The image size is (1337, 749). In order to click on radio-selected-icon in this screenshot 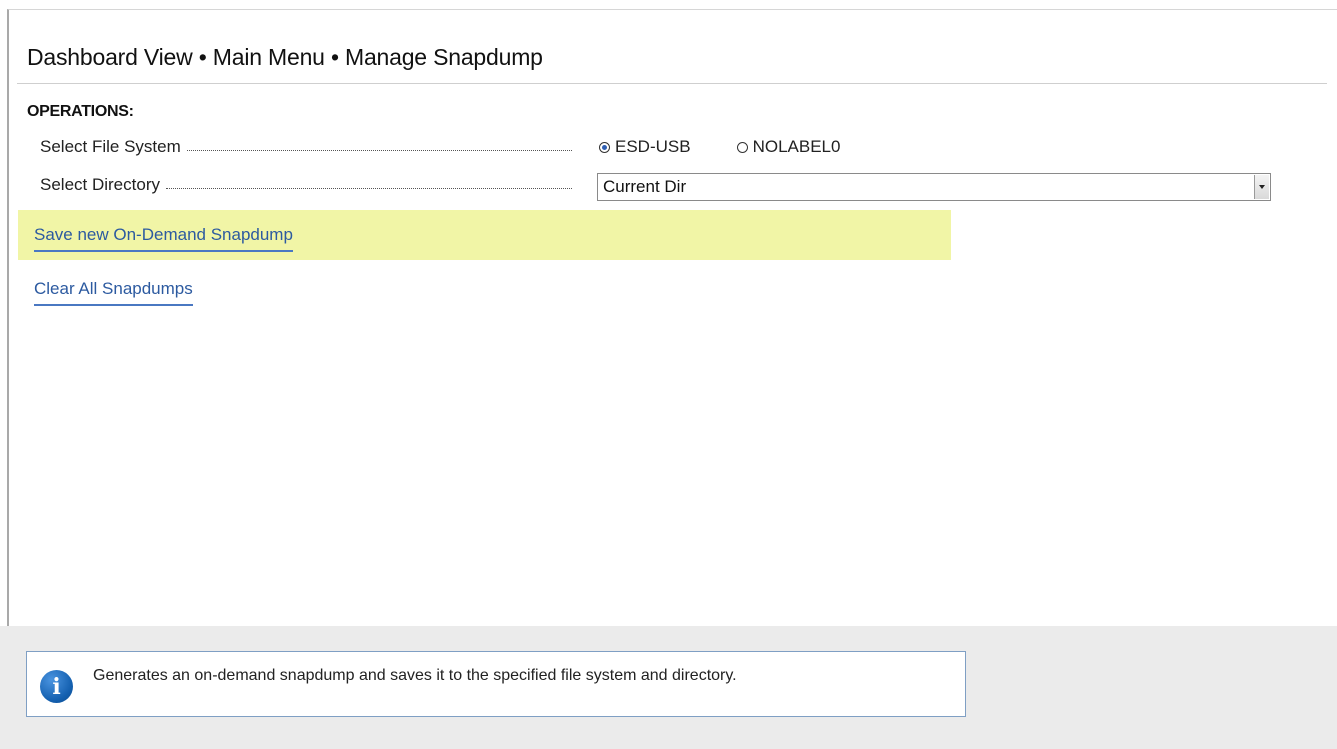, I will do `click(604, 147)`.